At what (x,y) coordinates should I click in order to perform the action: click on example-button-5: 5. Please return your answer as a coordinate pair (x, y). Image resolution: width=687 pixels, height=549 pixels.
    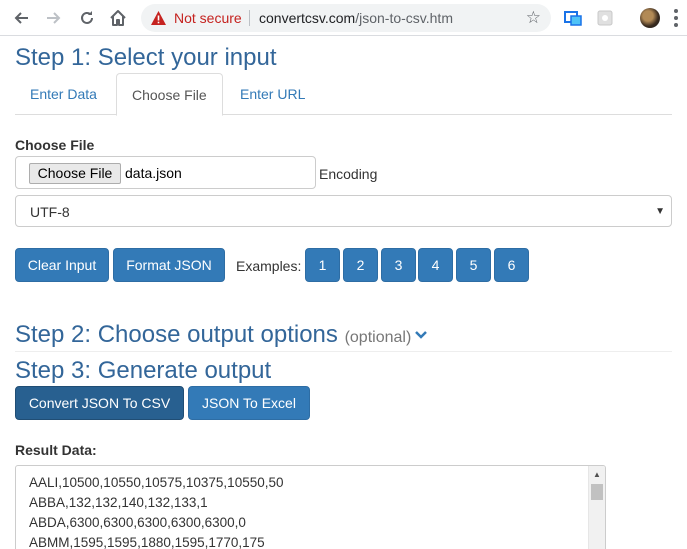
    Looking at the image, I should click on (473, 265).